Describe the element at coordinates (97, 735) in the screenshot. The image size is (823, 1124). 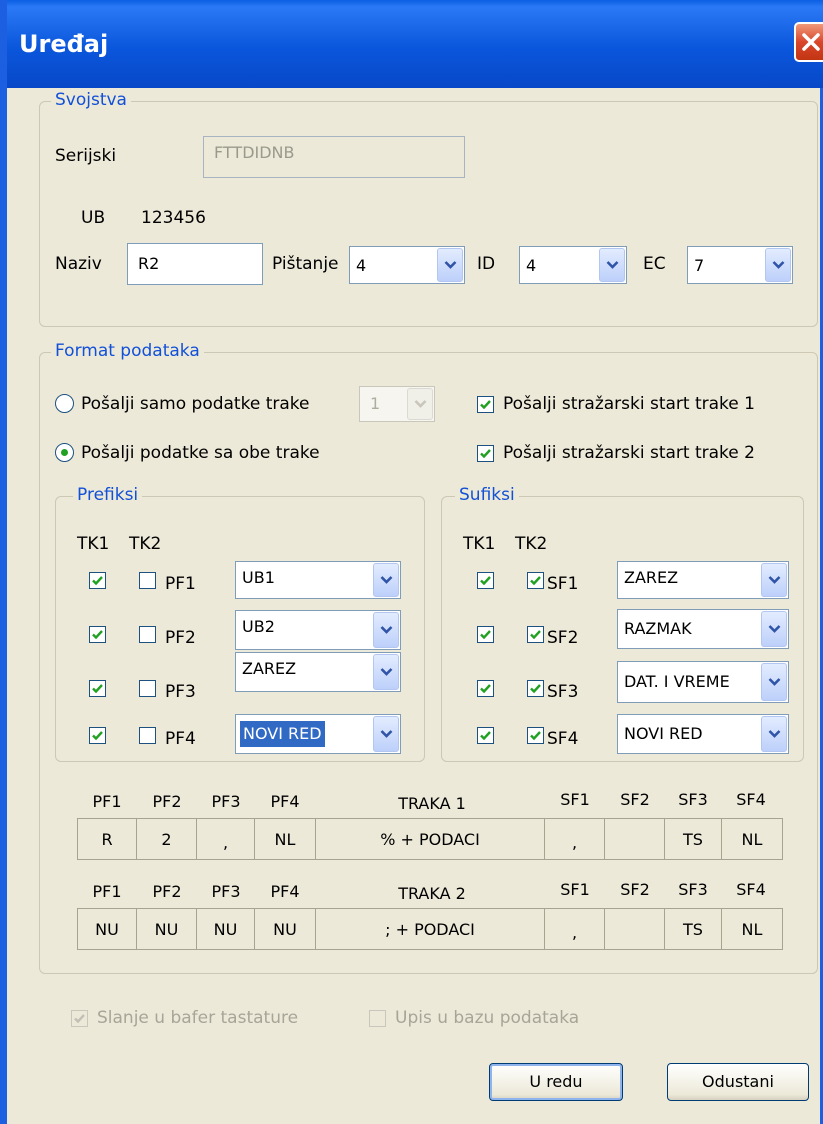
I see `pf4-tk1-checkbox` at that location.